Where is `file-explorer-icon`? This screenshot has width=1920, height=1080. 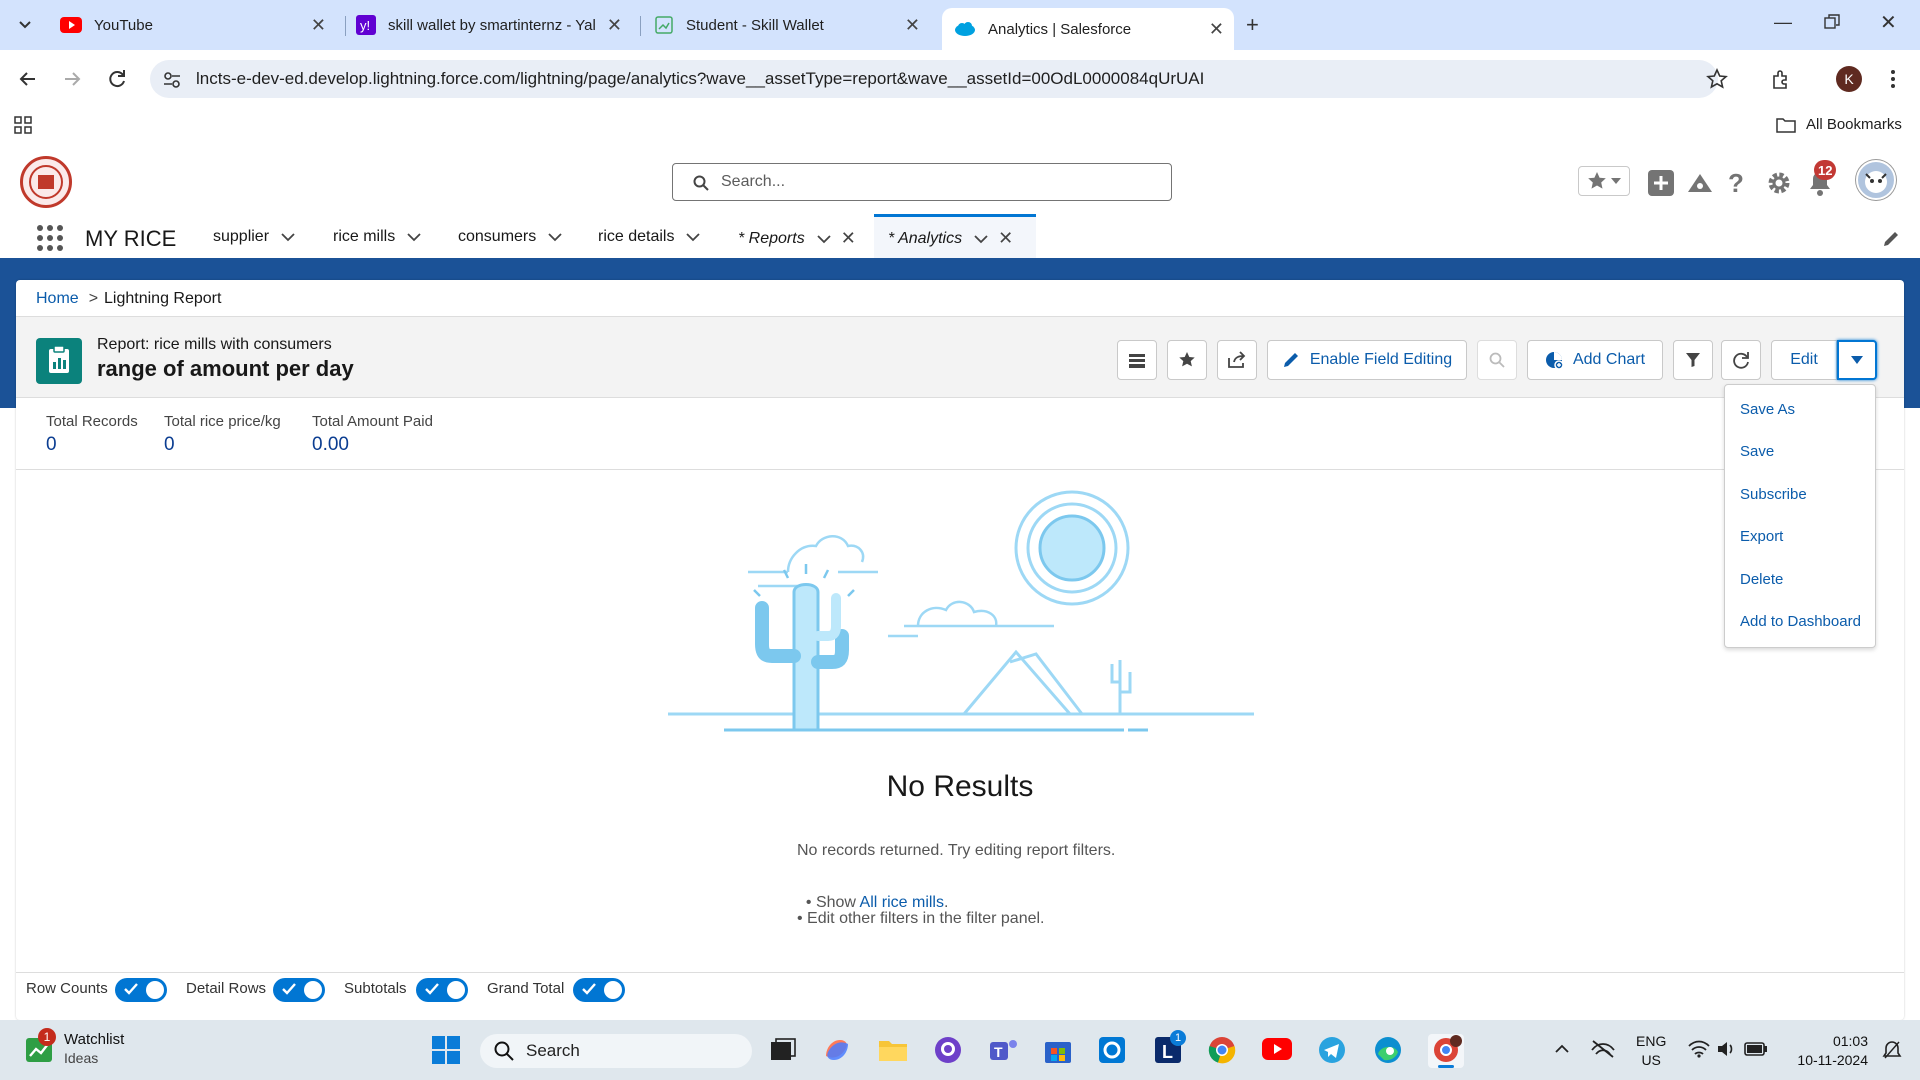
file-explorer-icon is located at coordinates (893, 1050).